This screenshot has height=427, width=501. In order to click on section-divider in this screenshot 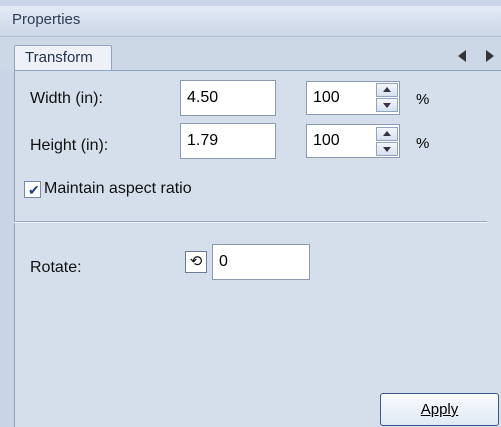, I will do `click(250, 222)`.